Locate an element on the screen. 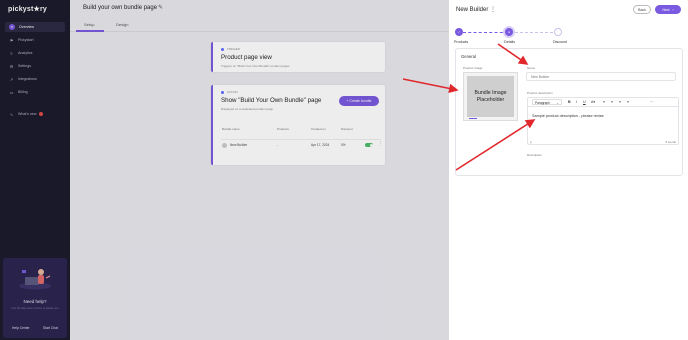 The width and height of the screenshot is (688, 340). text-color-icon: A▾ is located at coordinates (593, 102).